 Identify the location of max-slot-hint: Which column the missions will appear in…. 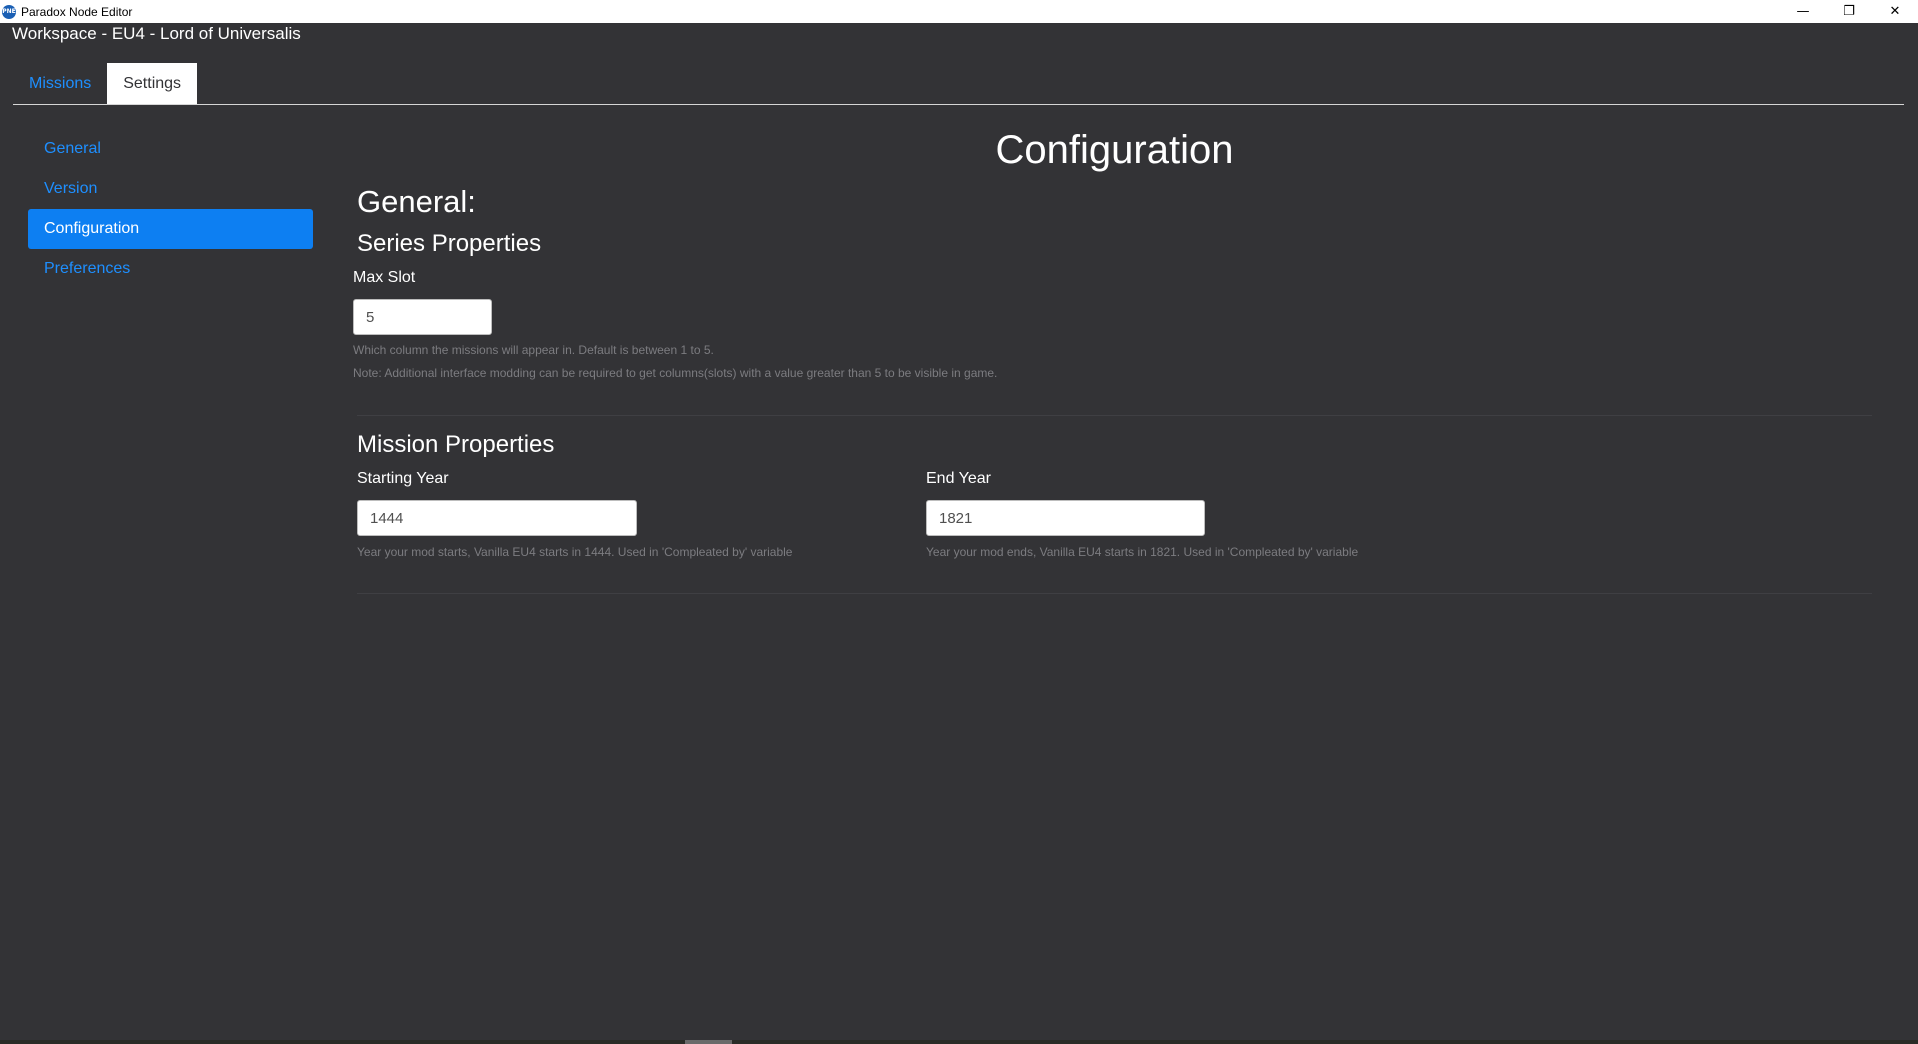
(533, 350).